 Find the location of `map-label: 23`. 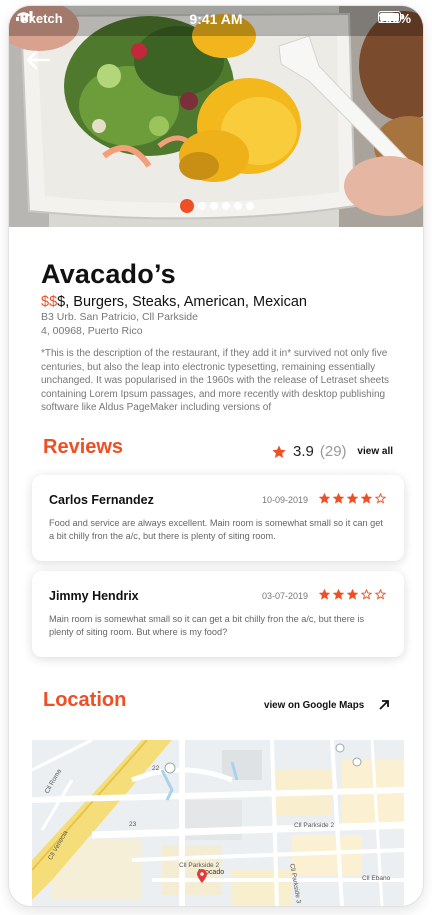

map-label: 23 is located at coordinates (133, 824).